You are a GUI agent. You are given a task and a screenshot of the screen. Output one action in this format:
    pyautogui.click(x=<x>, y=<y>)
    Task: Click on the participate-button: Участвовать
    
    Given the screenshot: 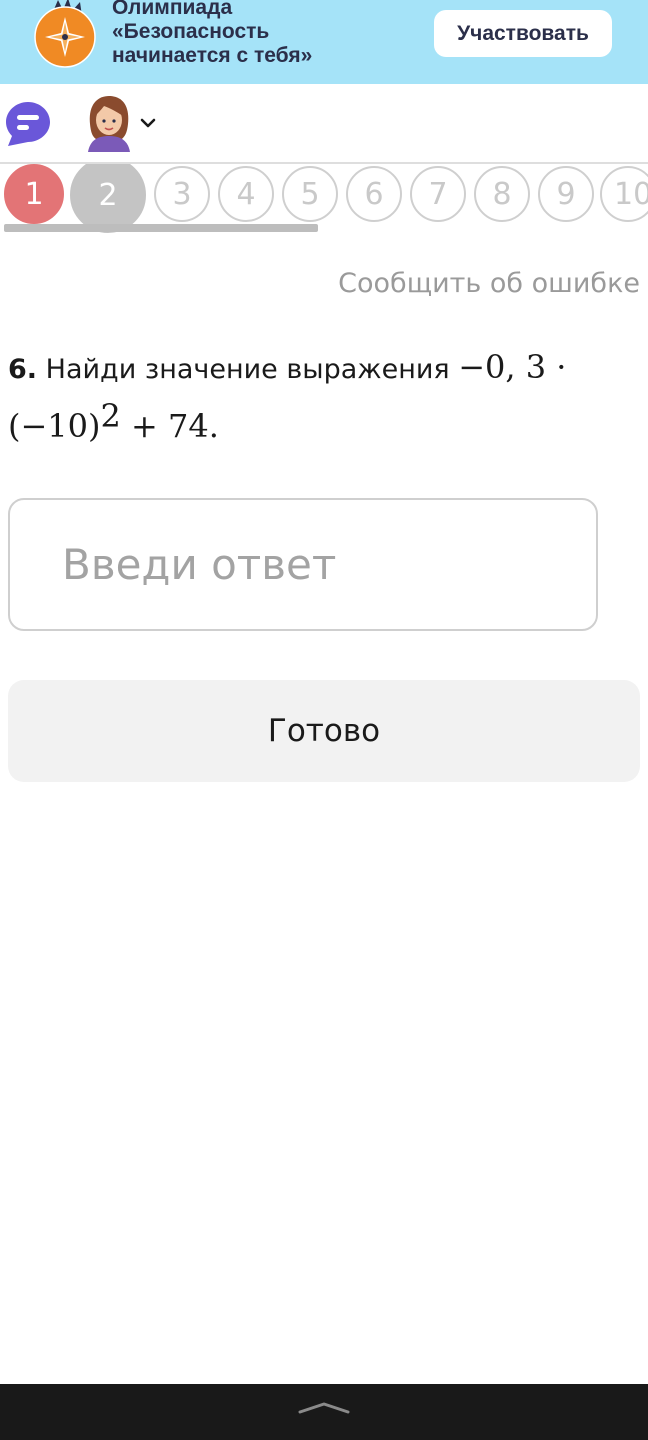 What is the action you would take?
    pyautogui.click(x=523, y=33)
    